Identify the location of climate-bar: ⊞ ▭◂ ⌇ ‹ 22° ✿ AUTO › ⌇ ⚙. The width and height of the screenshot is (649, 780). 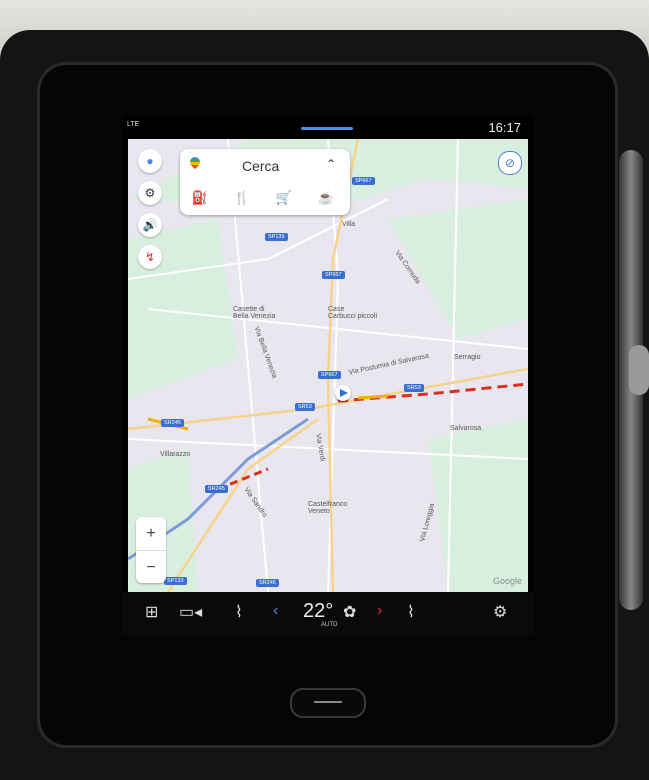
(328, 613).